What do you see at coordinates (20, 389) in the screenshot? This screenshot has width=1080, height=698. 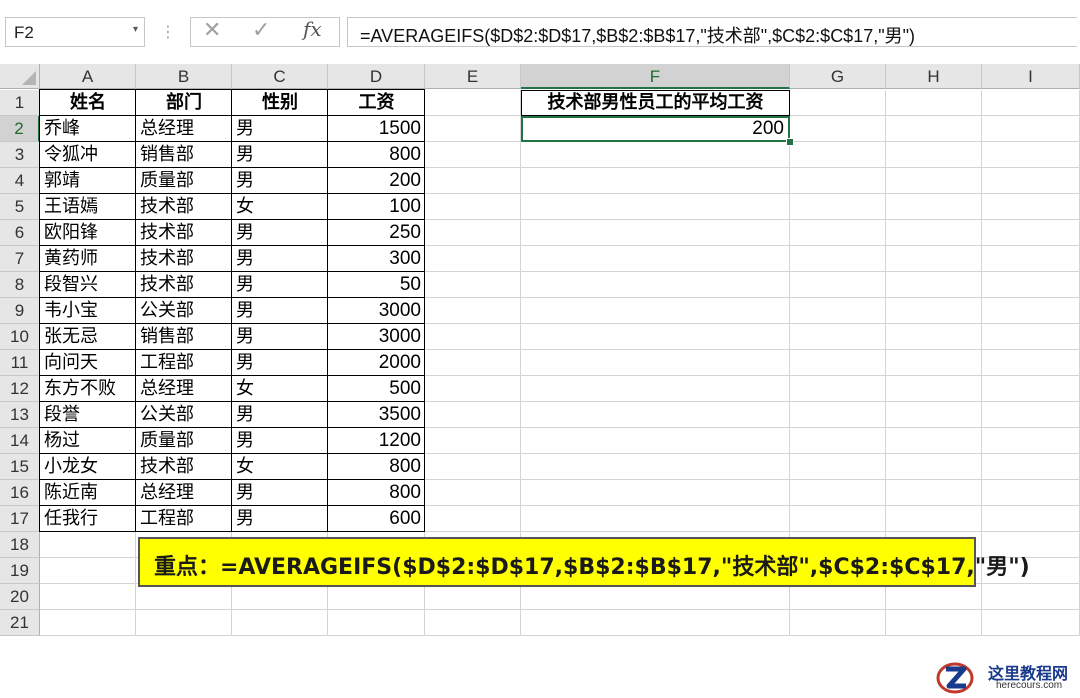 I see `row-header-12: 12` at bounding box center [20, 389].